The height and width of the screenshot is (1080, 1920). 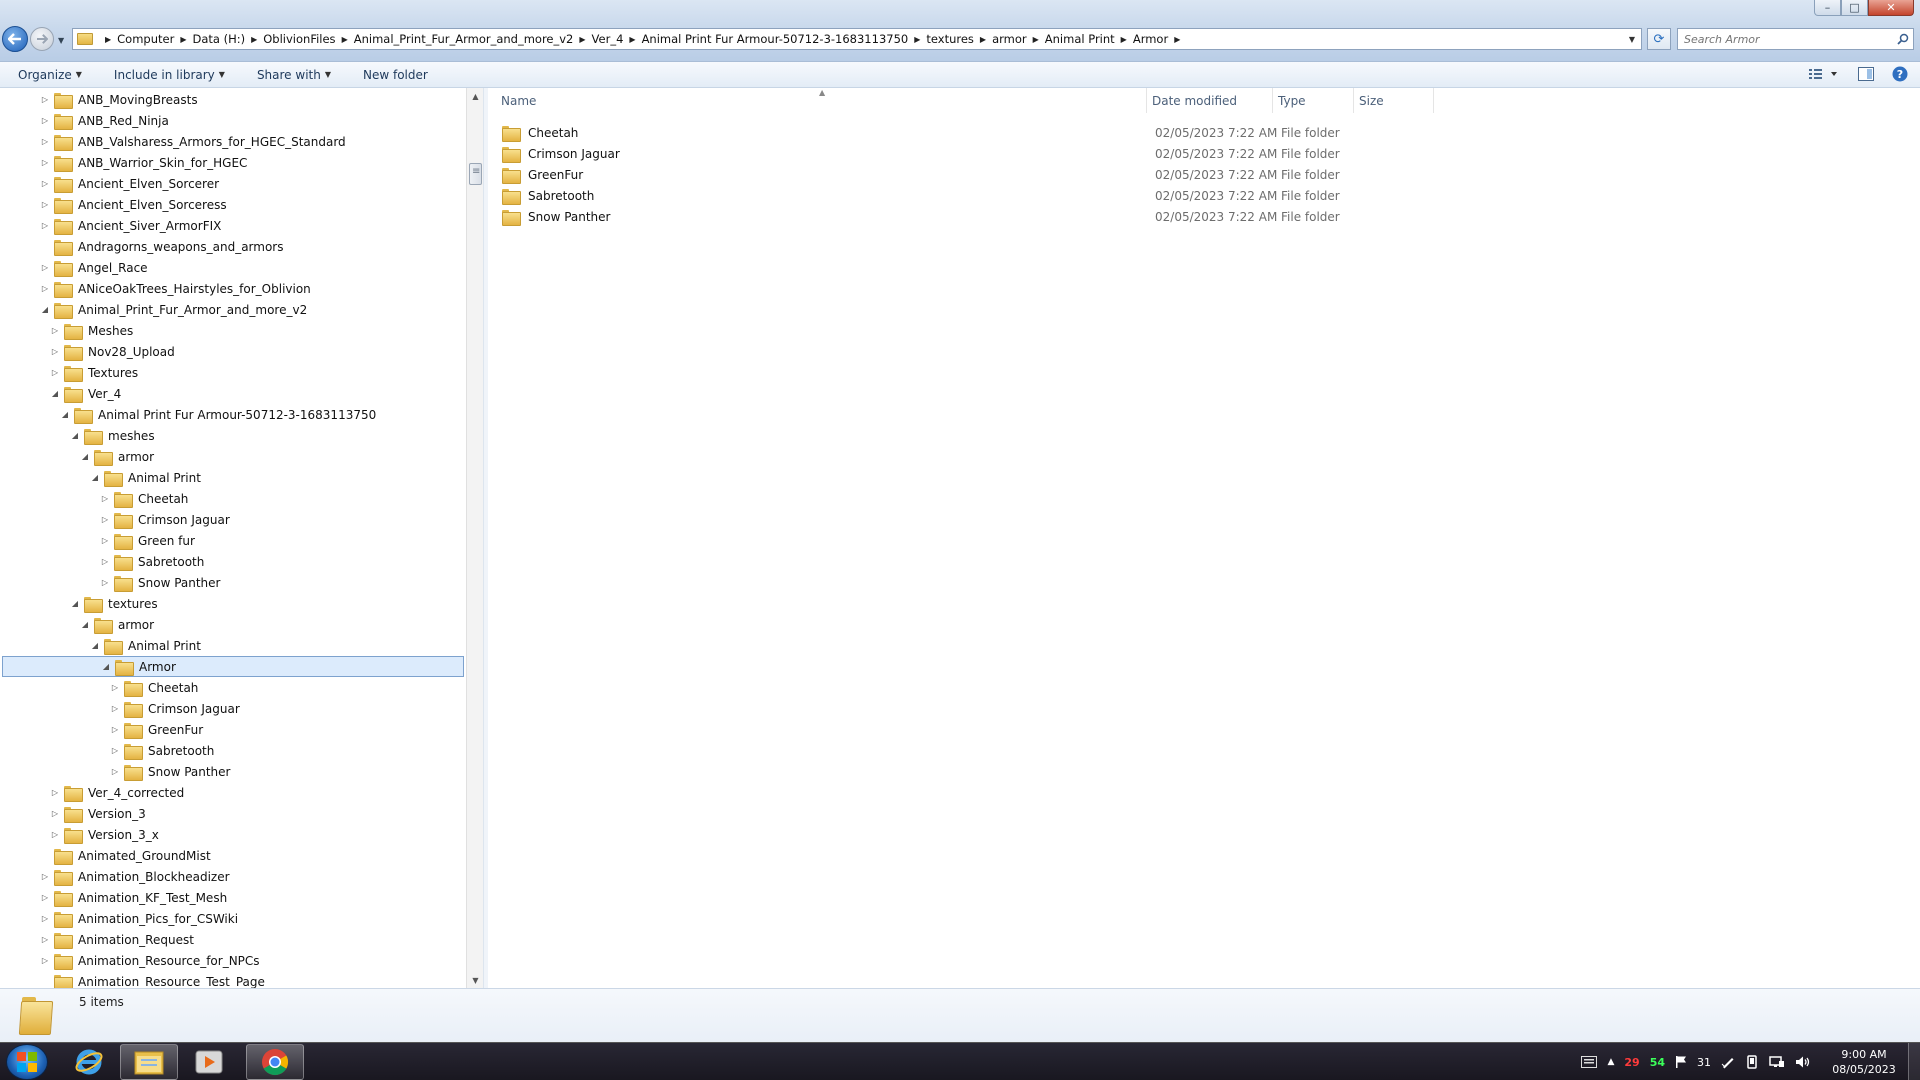 What do you see at coordinates (1313, 100) in the screenshot?
I see `column-header-type: Type` at bounding box center [1313, 100].